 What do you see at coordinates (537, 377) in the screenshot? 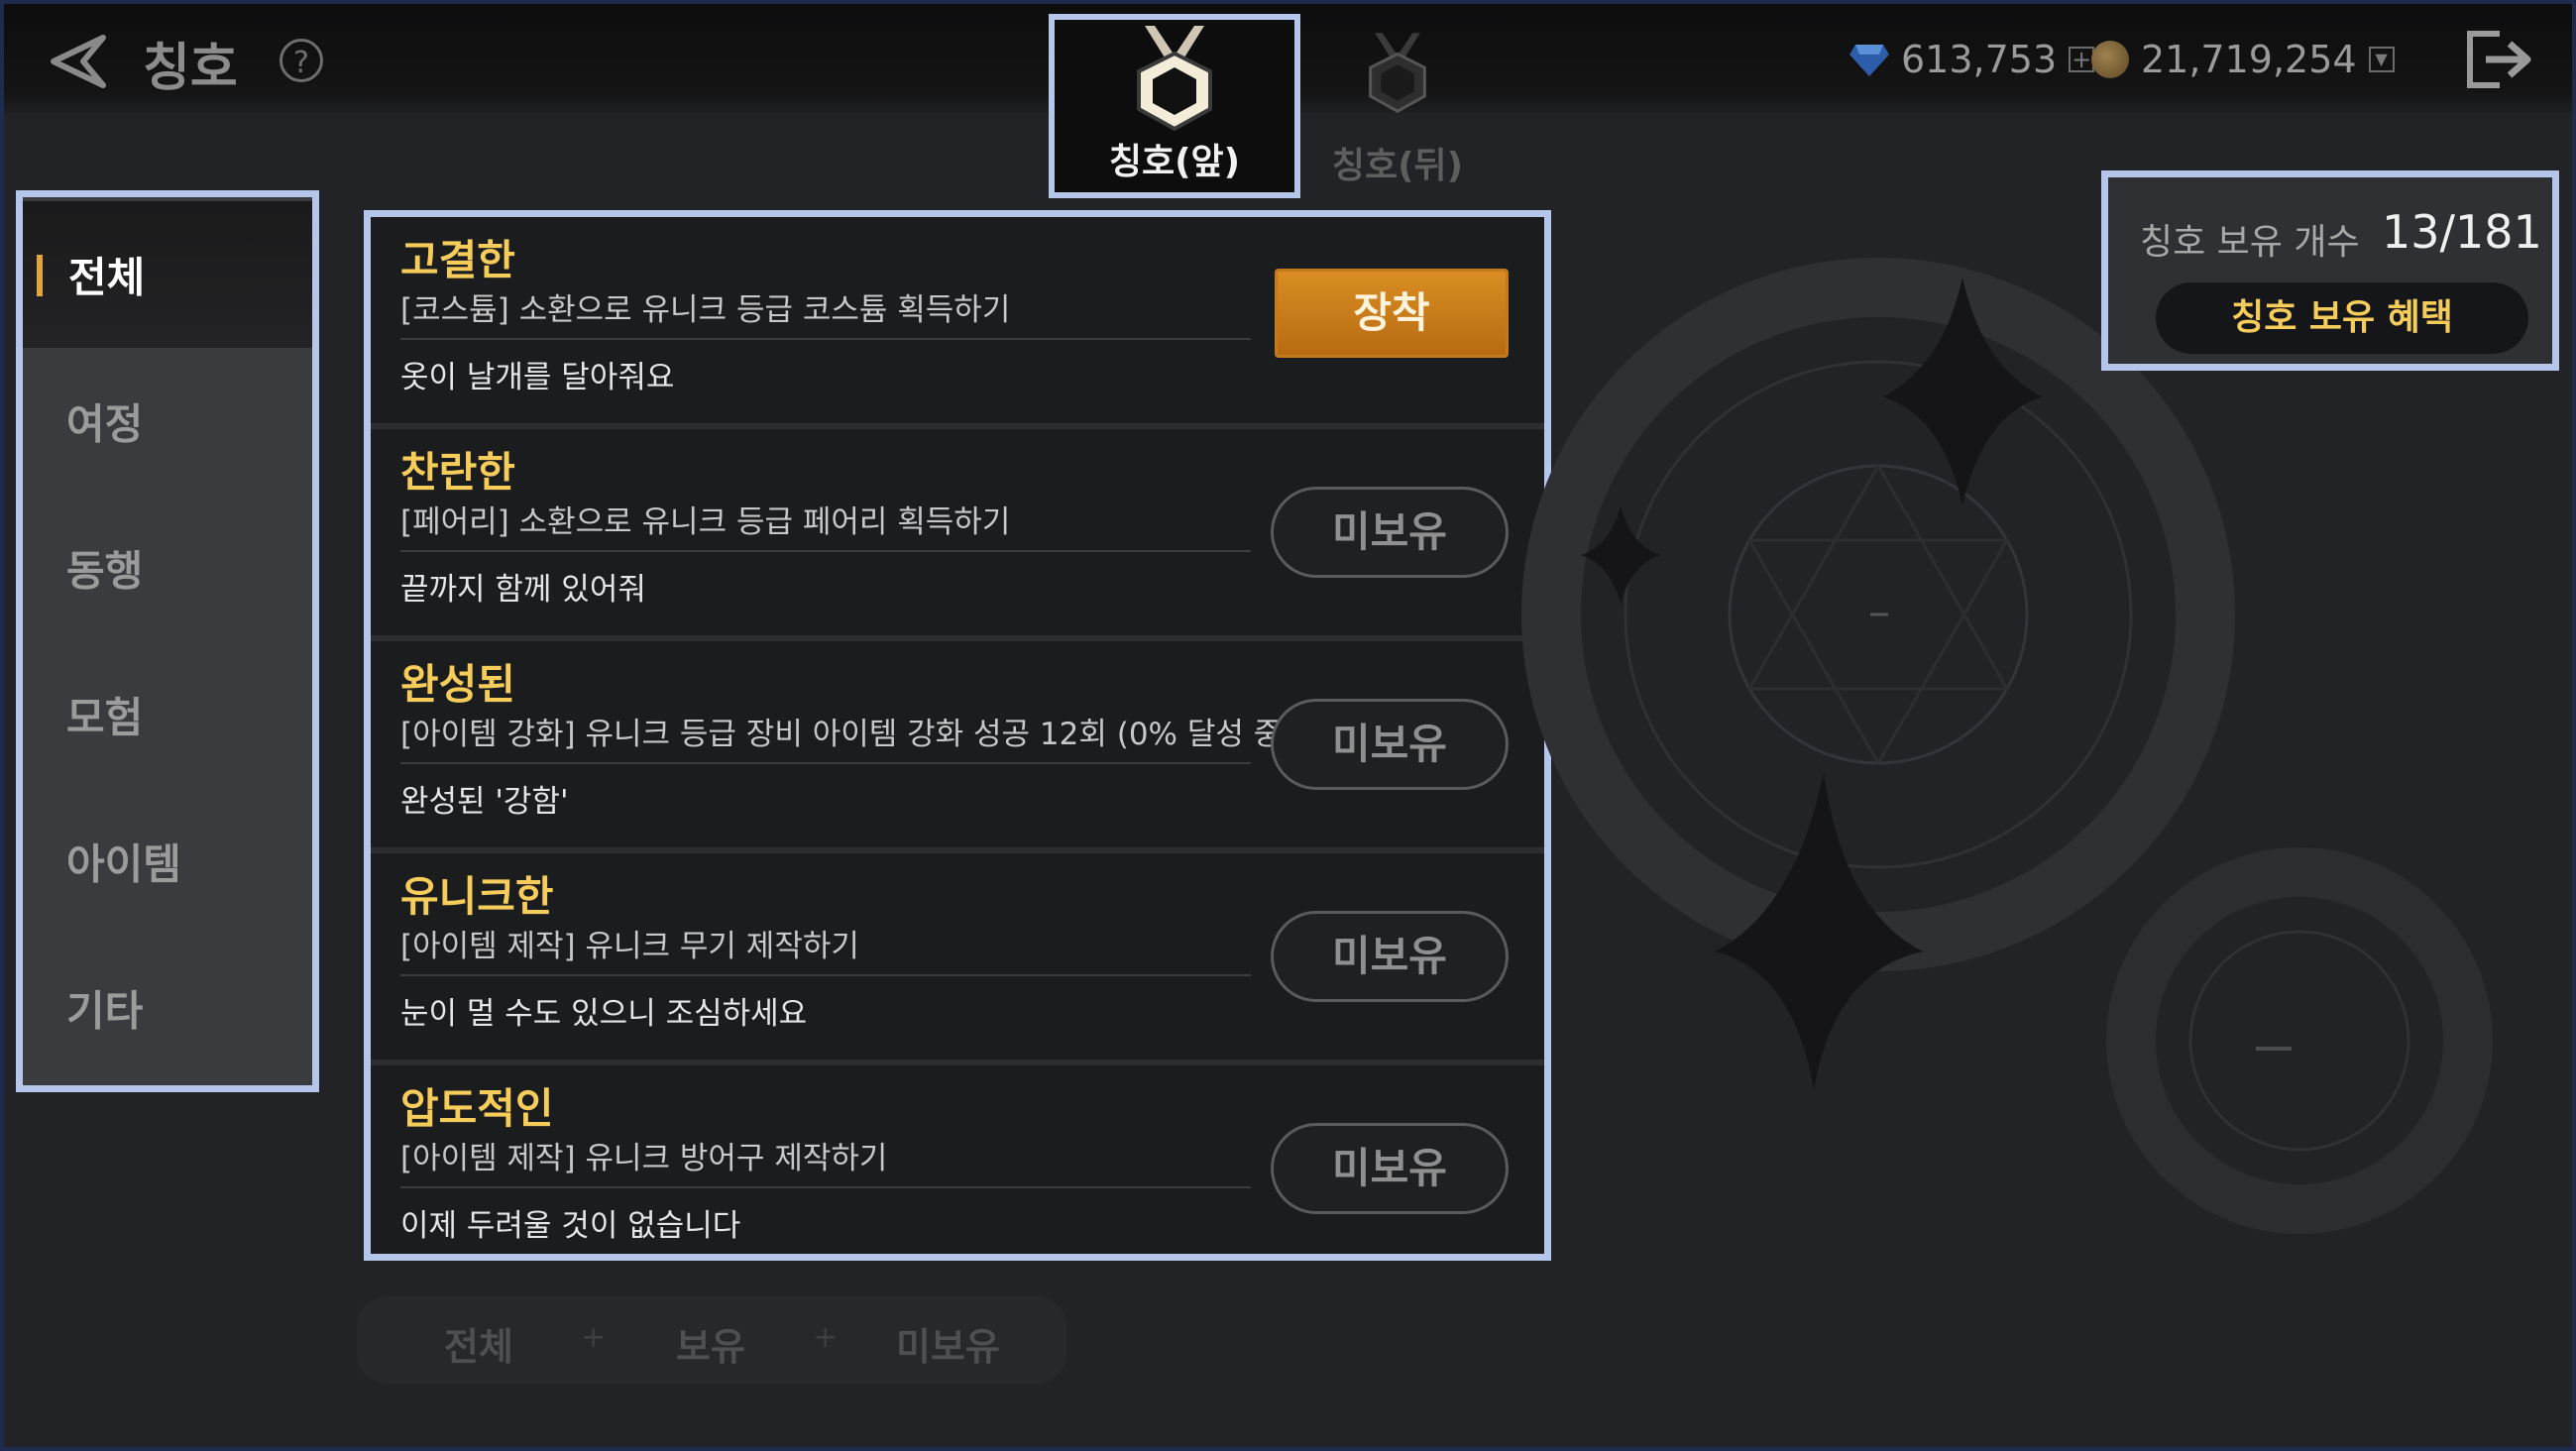
I see `title-description: 옷이 날개를 달아줘요` at bounding box center [537, 377].